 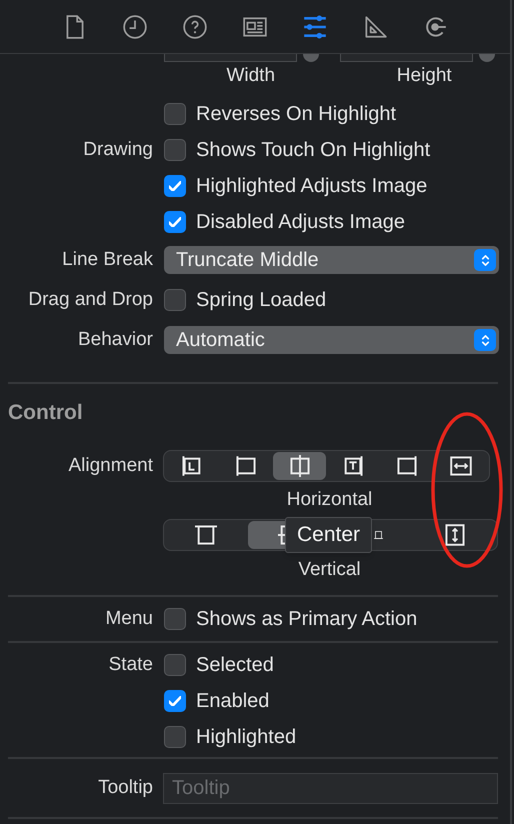 I want to click on checkbox-label: Shows as Primary Action, so click(x=307, y=619).